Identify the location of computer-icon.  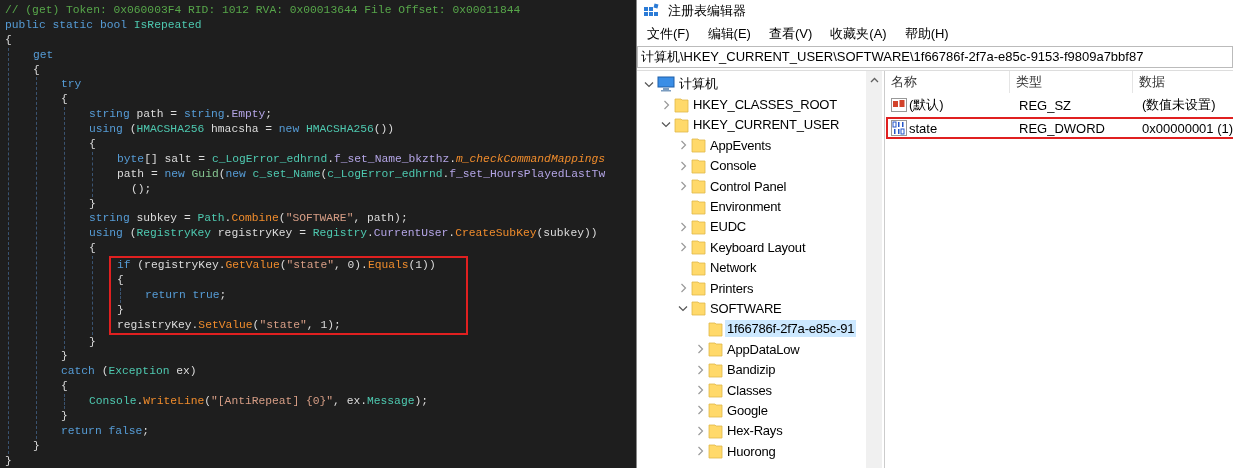
(666, 84).